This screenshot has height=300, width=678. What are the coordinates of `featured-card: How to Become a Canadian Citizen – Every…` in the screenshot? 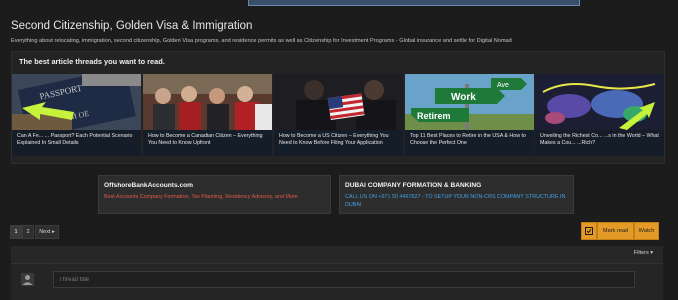 It's located at (207, 115).